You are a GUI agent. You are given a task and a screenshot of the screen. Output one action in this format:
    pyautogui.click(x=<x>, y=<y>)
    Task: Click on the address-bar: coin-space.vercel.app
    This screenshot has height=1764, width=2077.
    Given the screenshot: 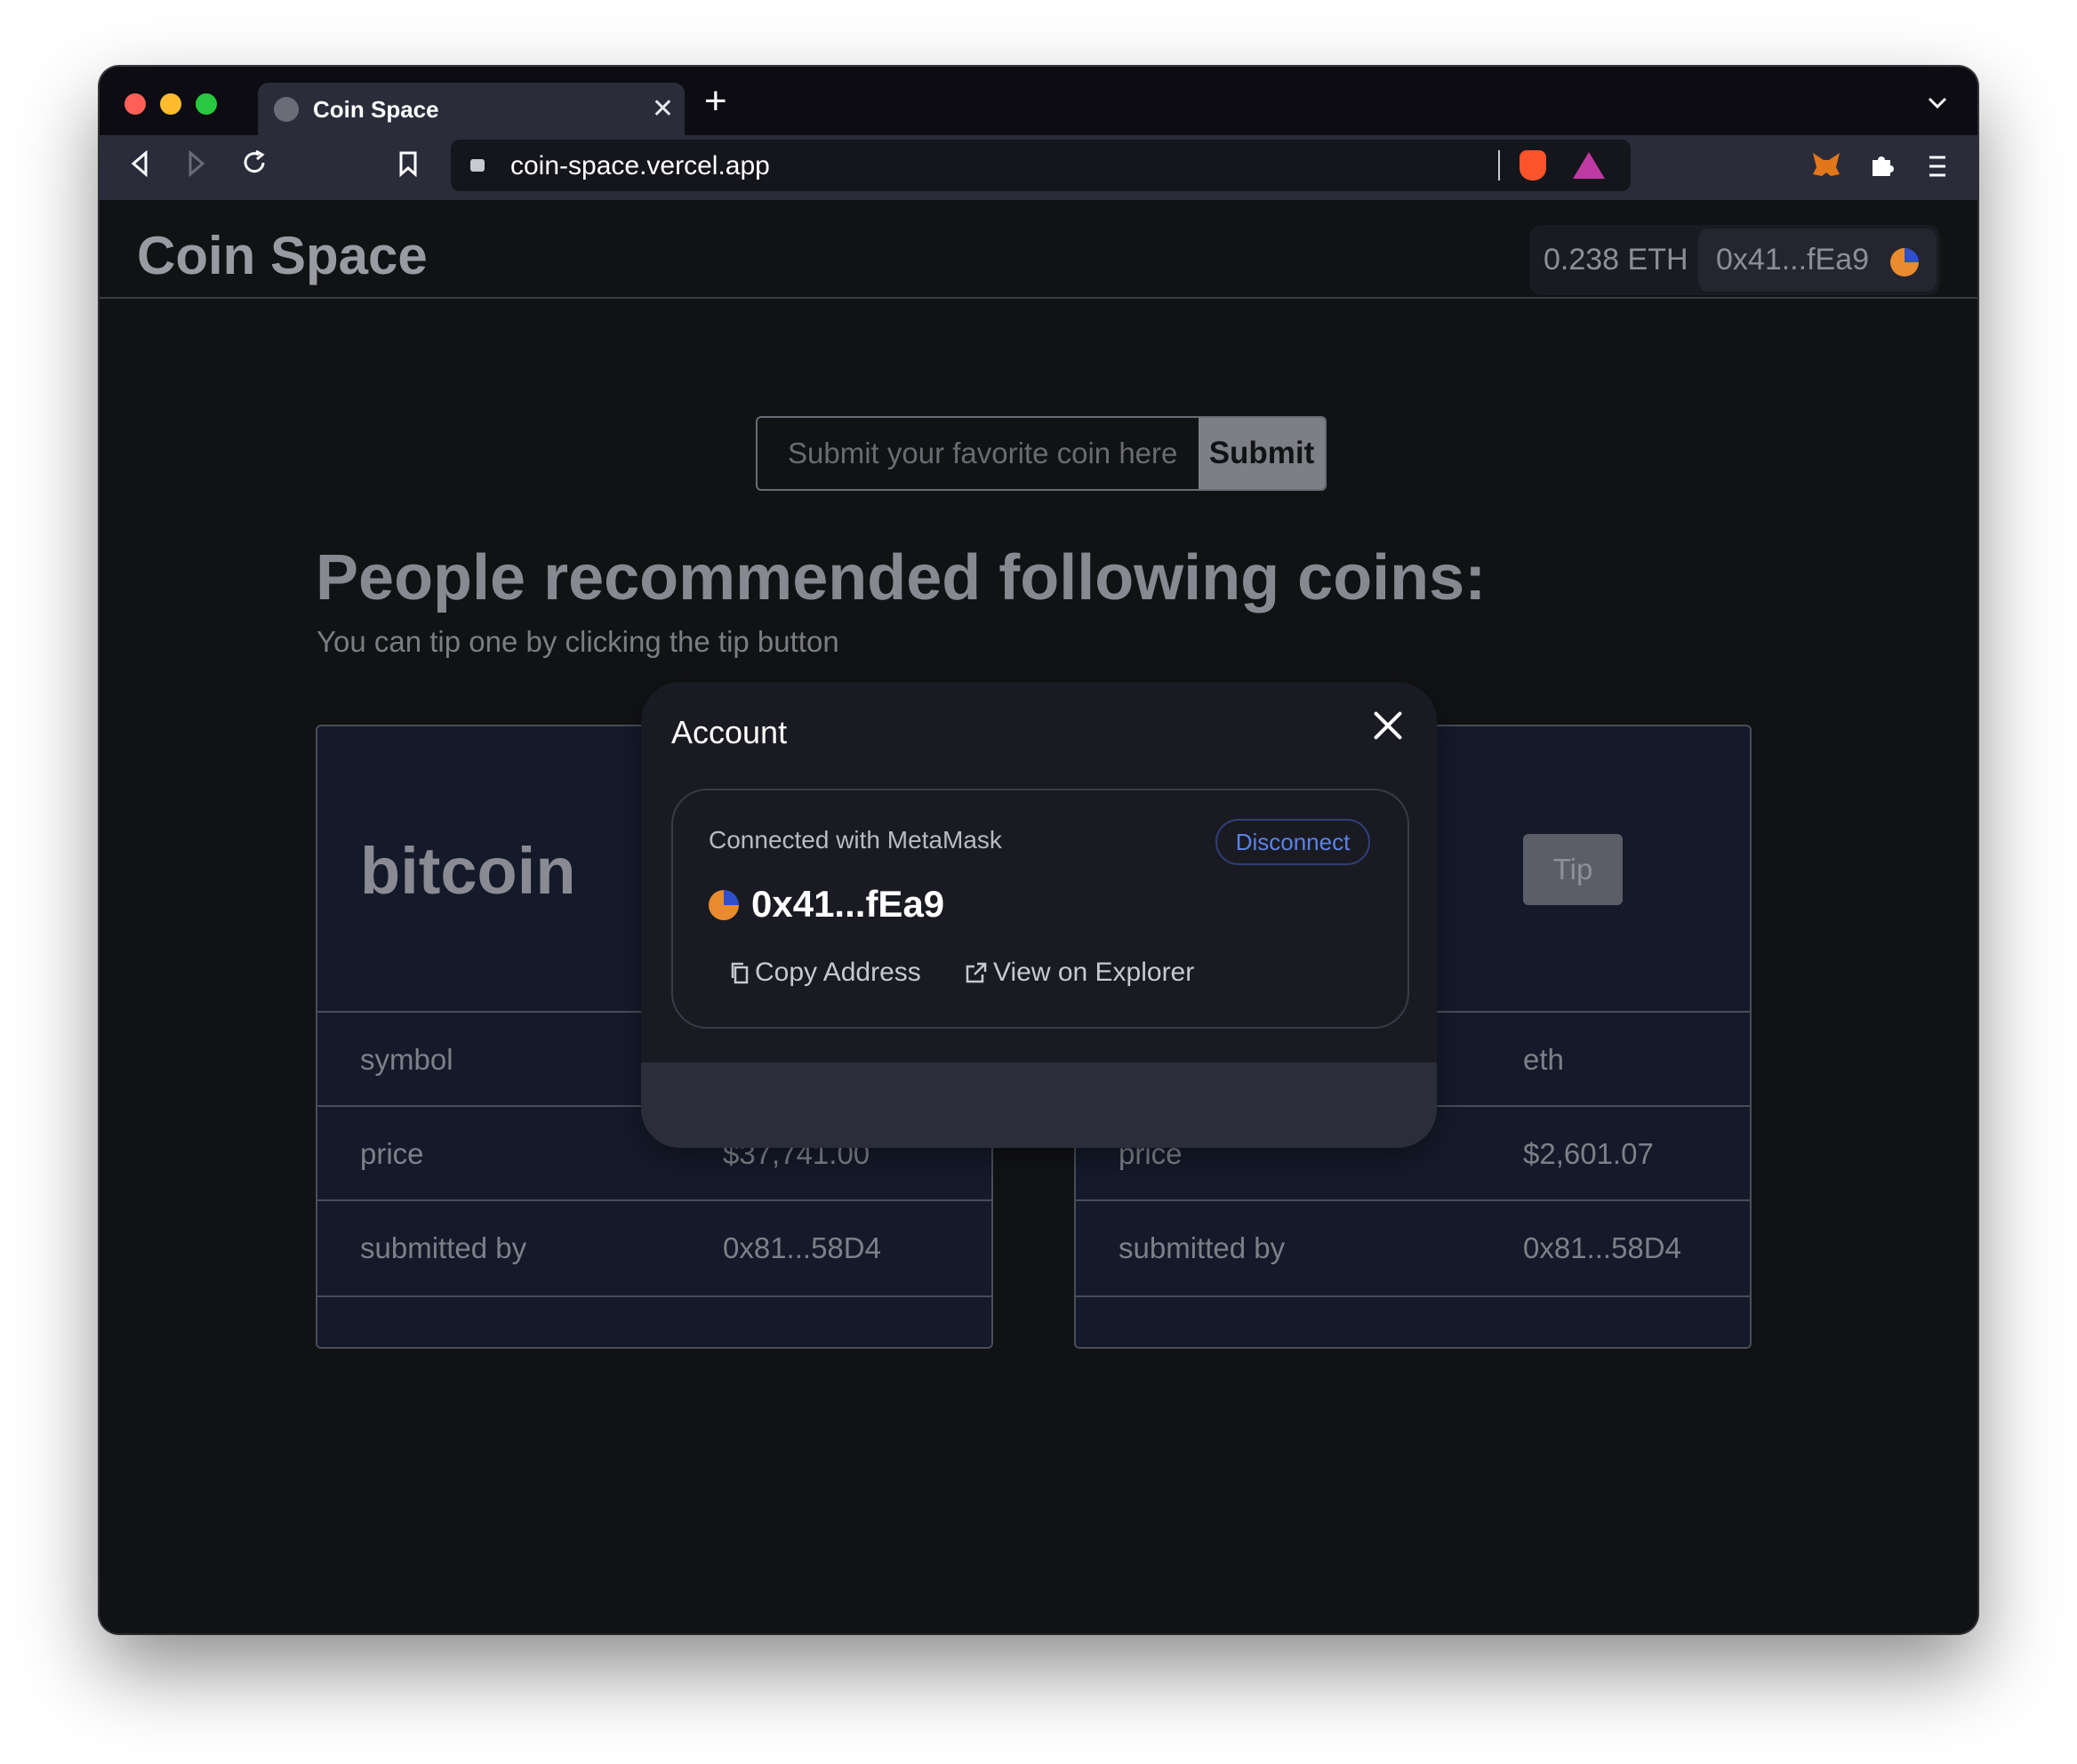 What is the action you would take?
    pyautogui.click(x=1041, y=166)
    